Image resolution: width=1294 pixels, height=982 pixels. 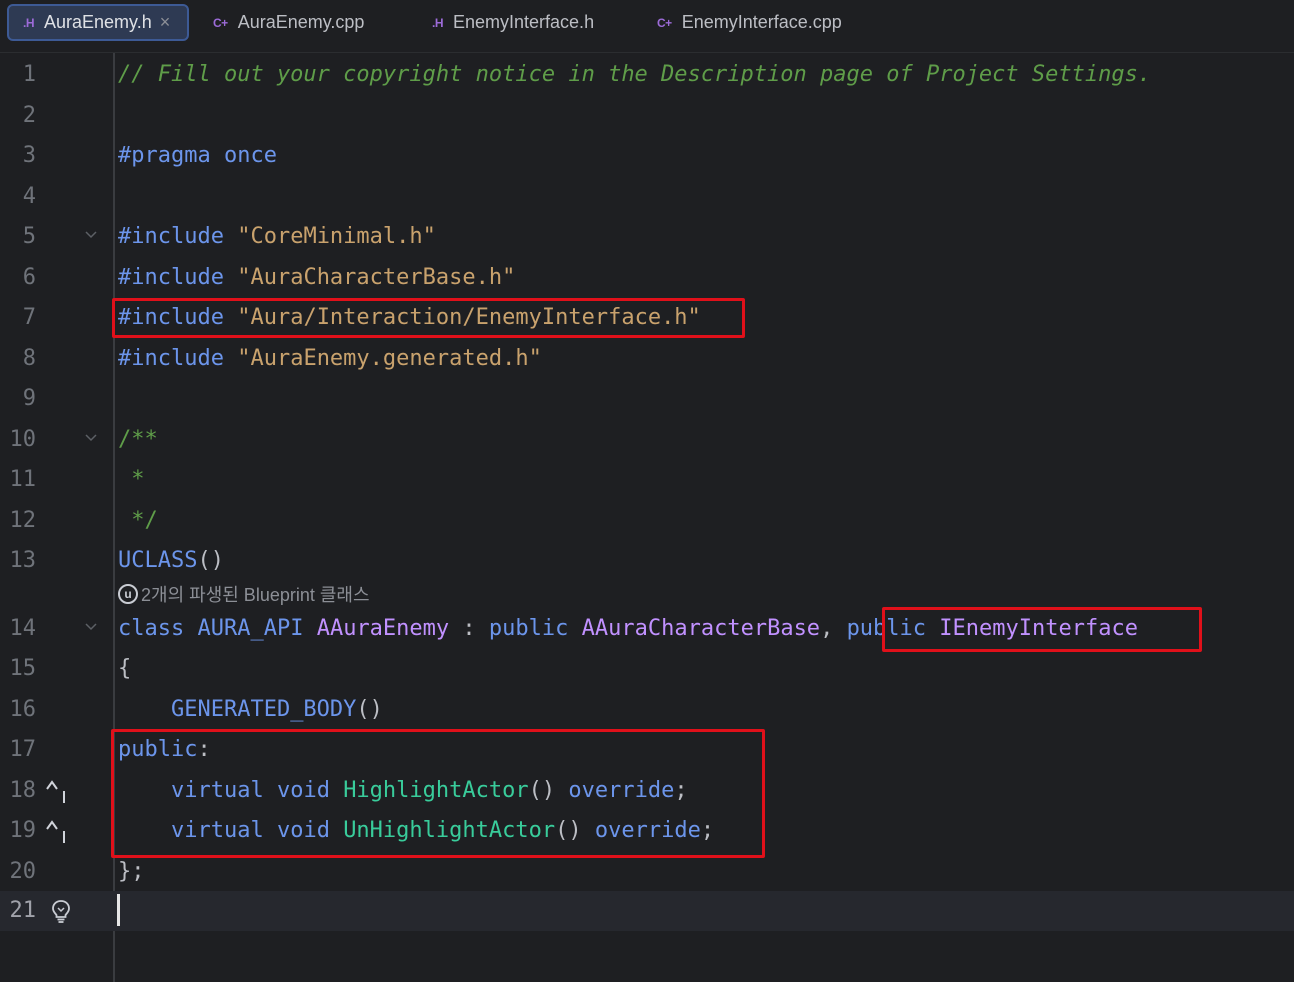 What do you see at coordinates (18, 278) in the screenshot?
I see `line-number: 6` at bounding box center [18, 278].